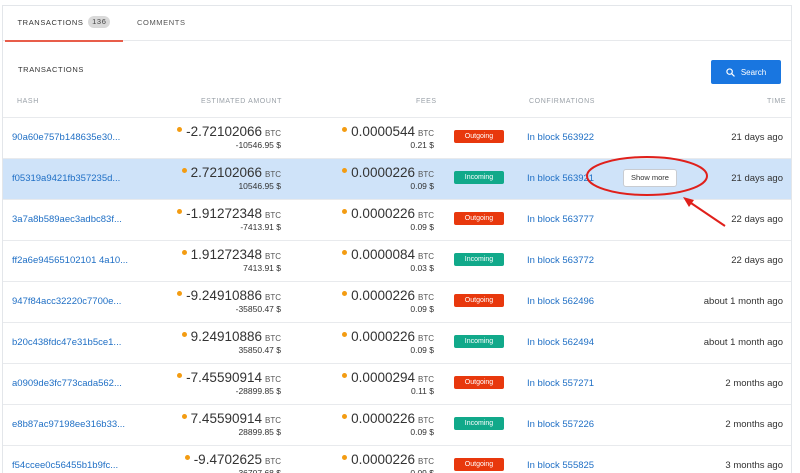  What do you see at coordinates (260, 227) in the screenshot?
I see `amount-usd: -7413.91 $` at bounding box center [260, 227].